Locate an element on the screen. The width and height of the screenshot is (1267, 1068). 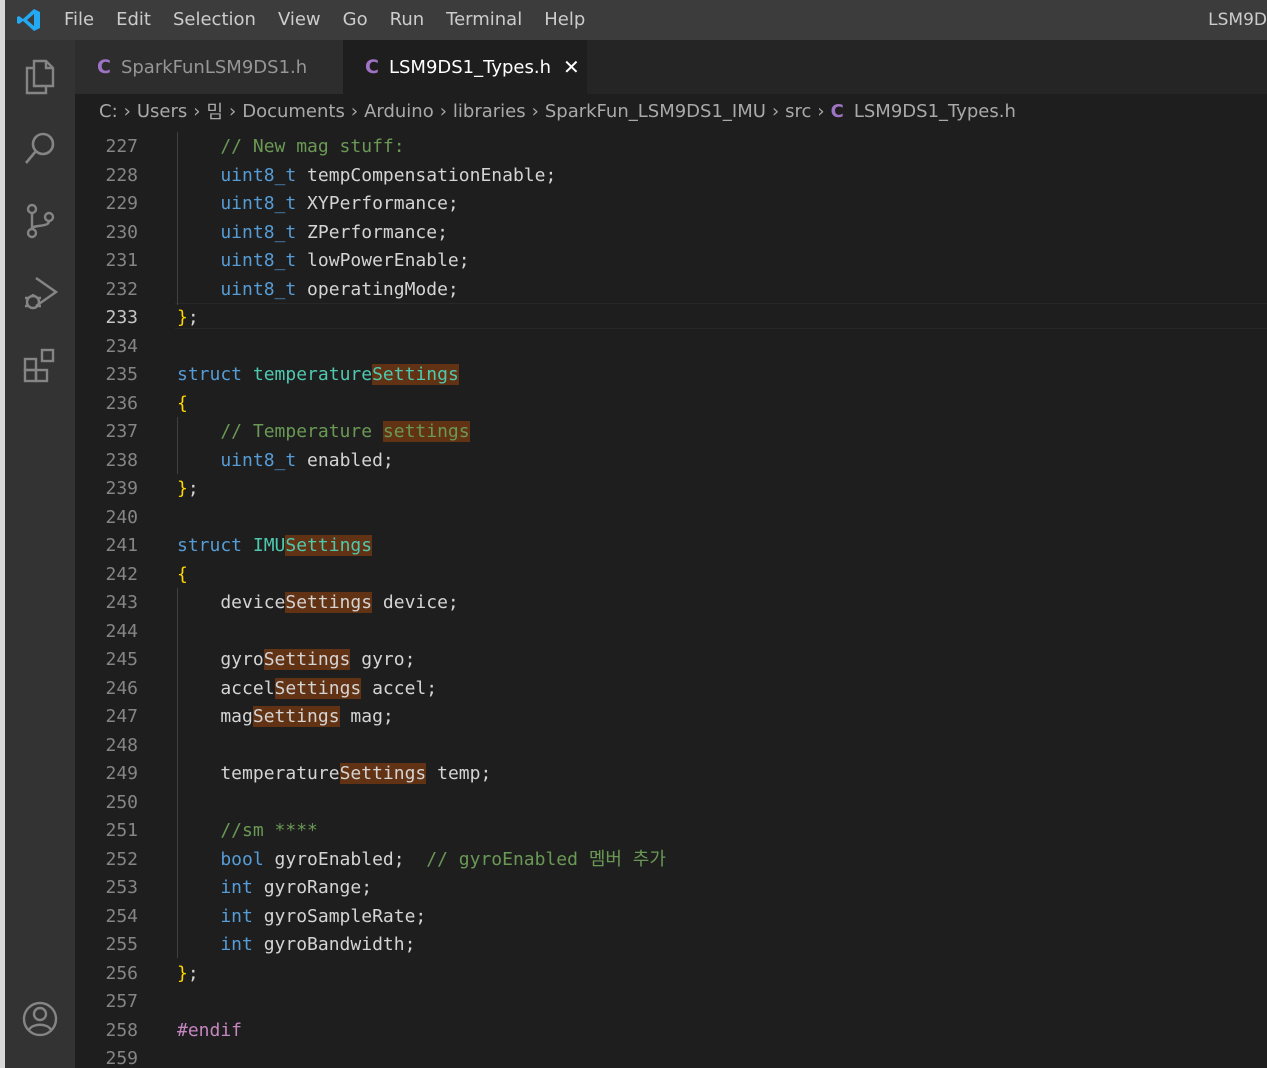
line-number: 258 is located at coordinates (106, 1031).